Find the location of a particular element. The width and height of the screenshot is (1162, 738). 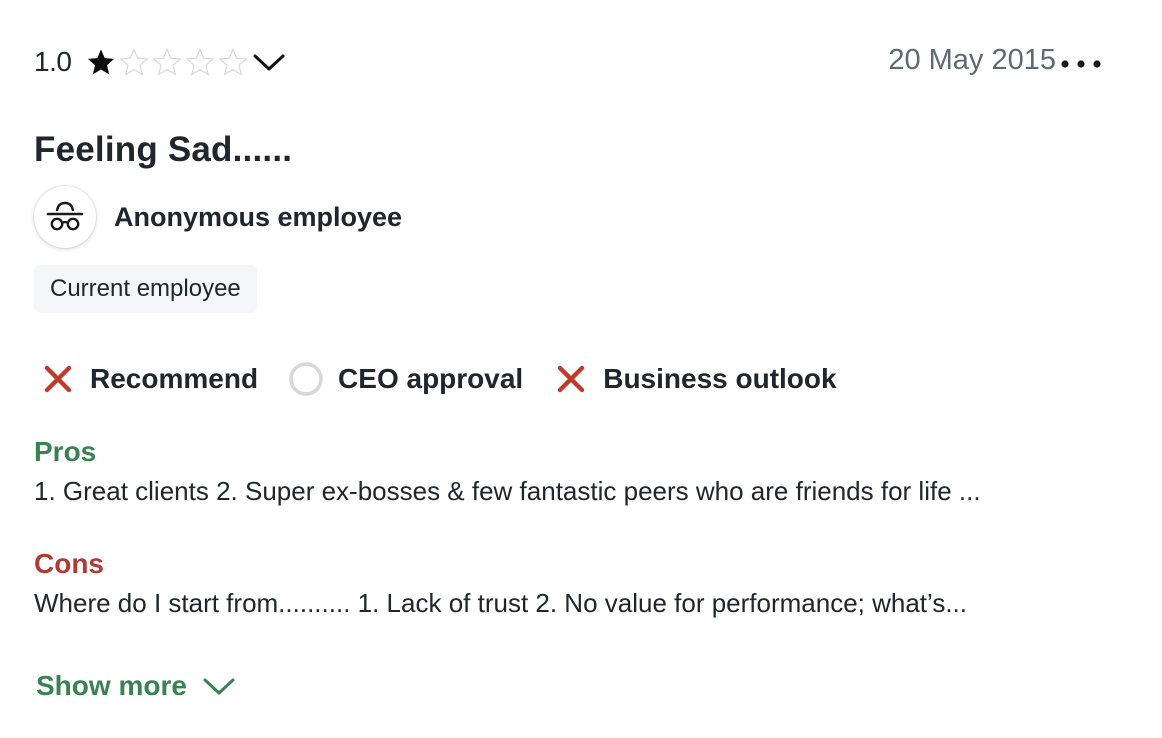

rating-value: 1.0 is located at coordinates (53, 61).